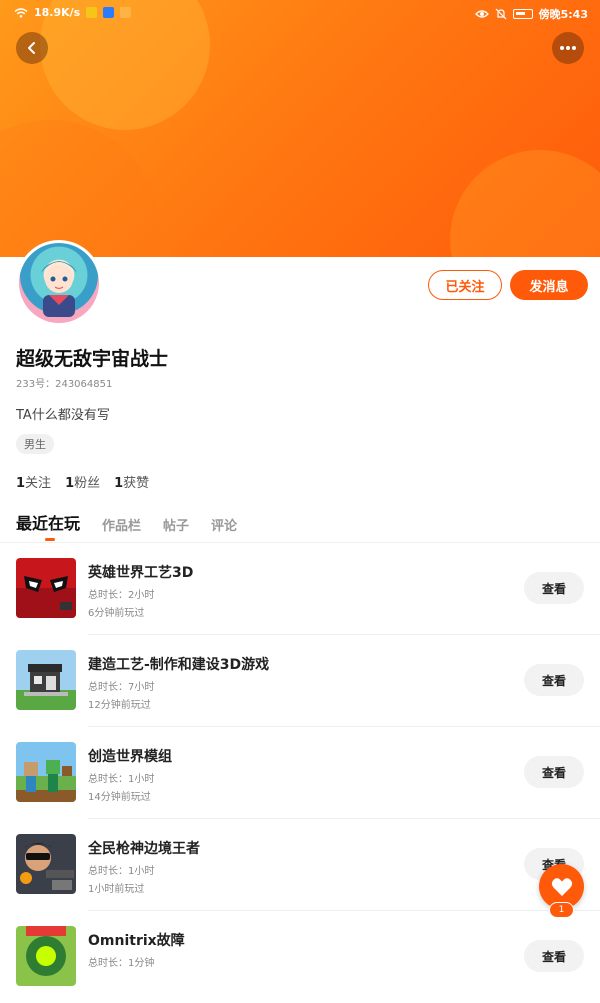 Image resolution: width=600 pixels, height=1003 pixels. What do you see at coordinates (126, 12) in the screenshot?
I see `play-app-icon` at bounding box center [126, 12].